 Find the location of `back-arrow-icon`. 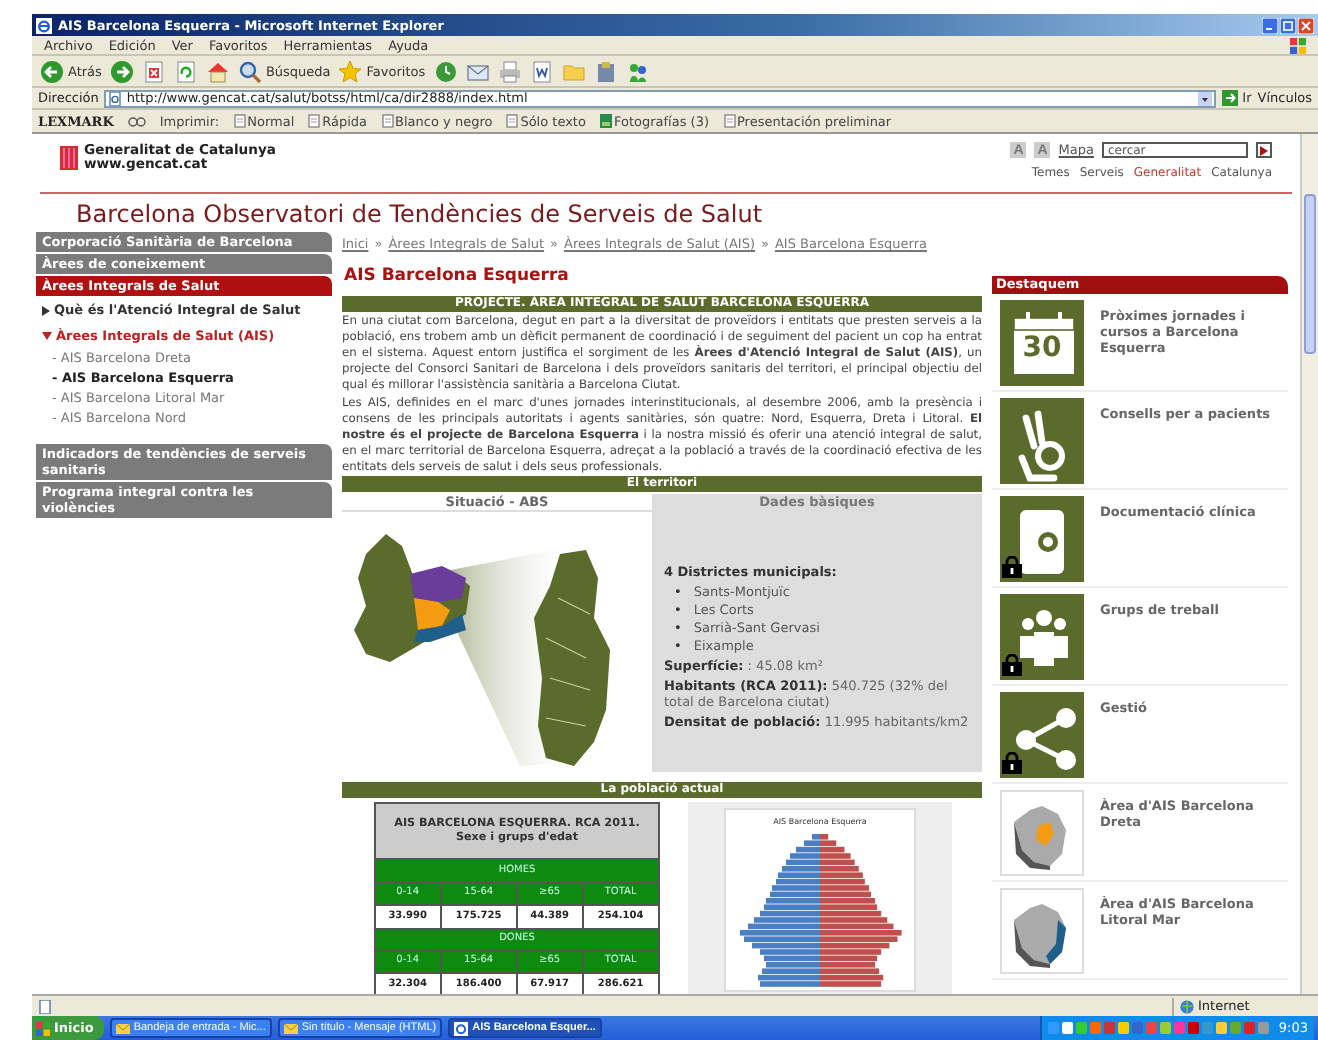

back-arrow-icon is located at coordinates (52, 71).